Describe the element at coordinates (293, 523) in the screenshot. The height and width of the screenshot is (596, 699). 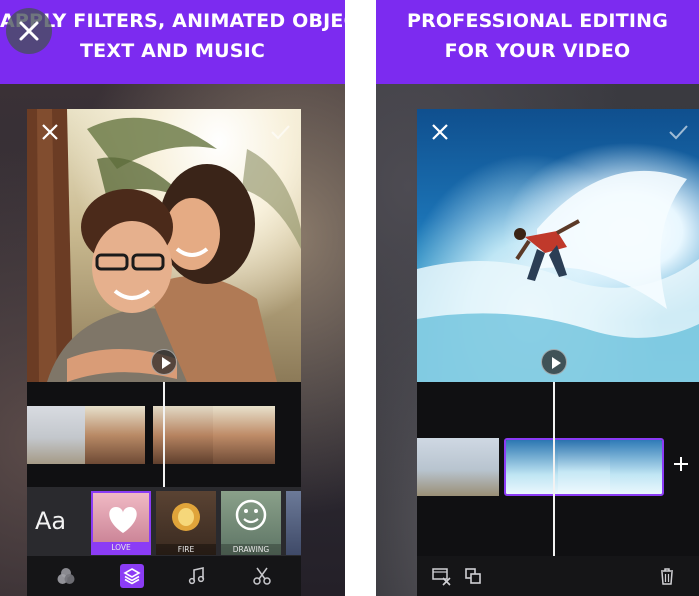
I see `effect-tile-partial` at that location.